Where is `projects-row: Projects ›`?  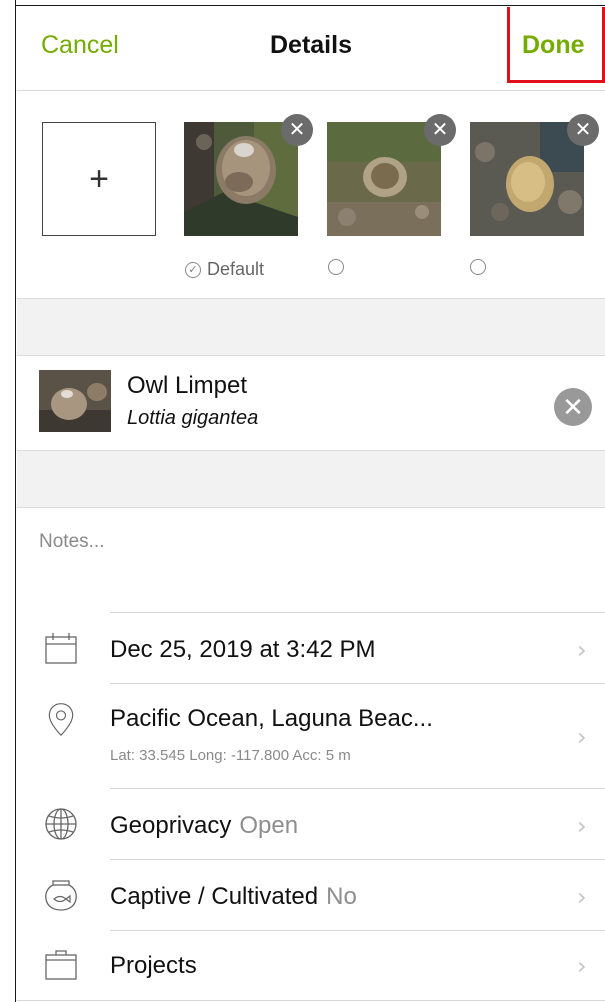 projects-row: Projects › is located at coordinates (311, 965).